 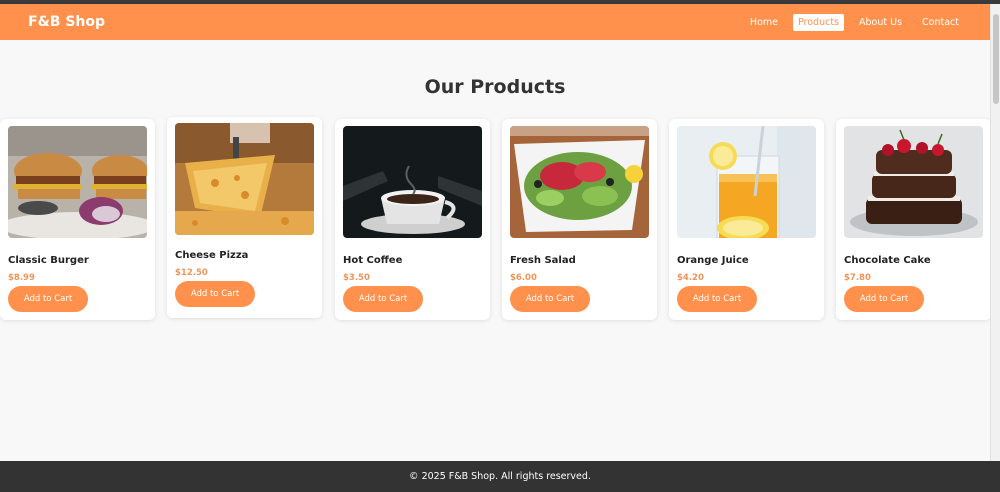 I want to click on scrollbar-thumb, so click(x=996, y=59).